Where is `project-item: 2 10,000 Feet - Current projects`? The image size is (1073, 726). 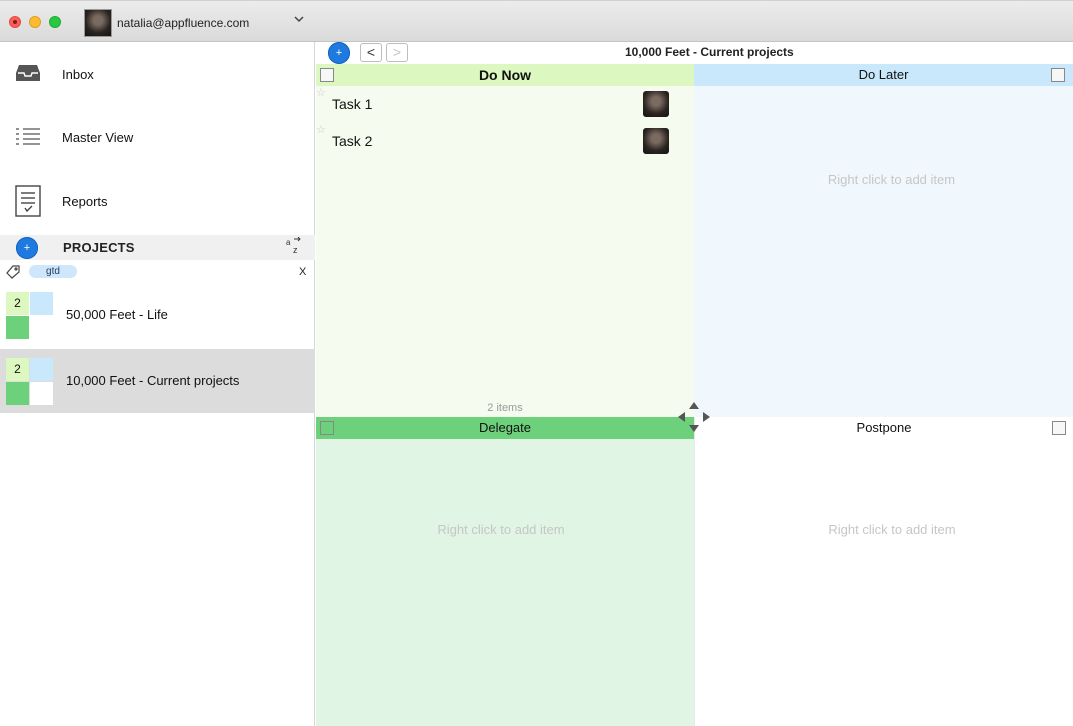
project-item: 2 10,000 Feet - Current projects is located at coordinates (157, 381).